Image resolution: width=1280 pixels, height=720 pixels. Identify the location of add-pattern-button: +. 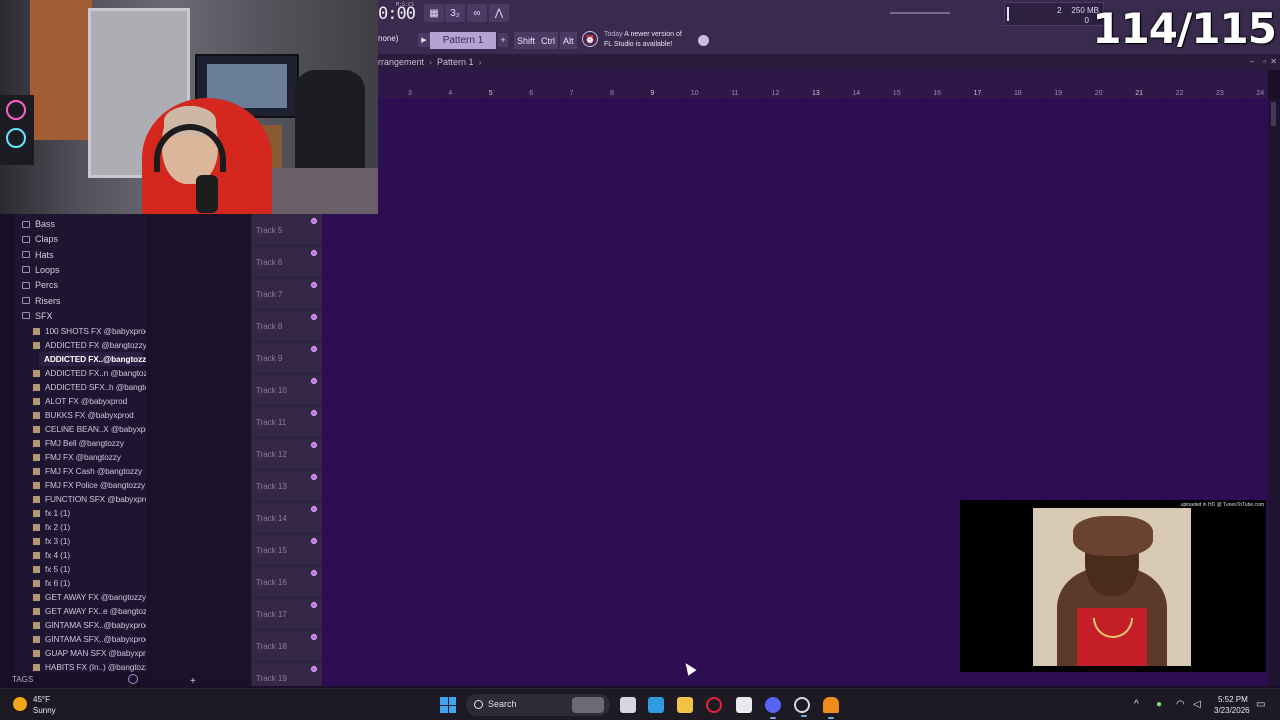
(503, 40).